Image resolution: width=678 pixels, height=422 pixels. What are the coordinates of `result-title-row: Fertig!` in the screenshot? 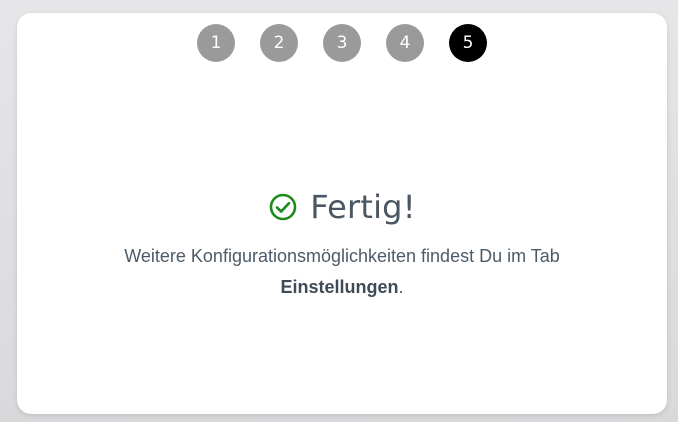 It's located at (342, 207).